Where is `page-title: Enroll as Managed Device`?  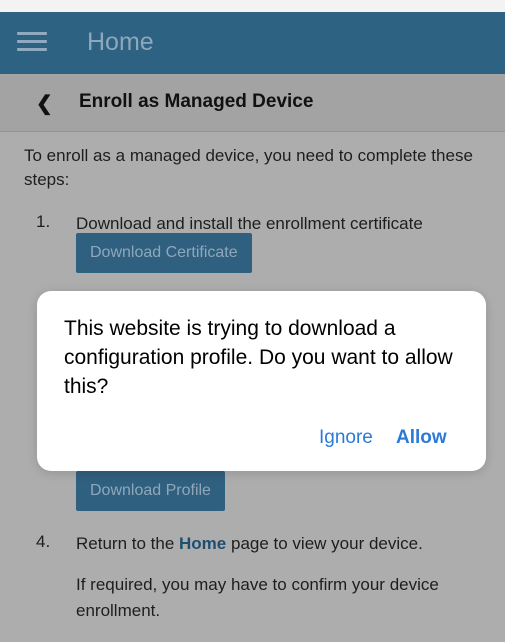 page-title: Enroll as Managed Device is located at coordinates (196, 101).